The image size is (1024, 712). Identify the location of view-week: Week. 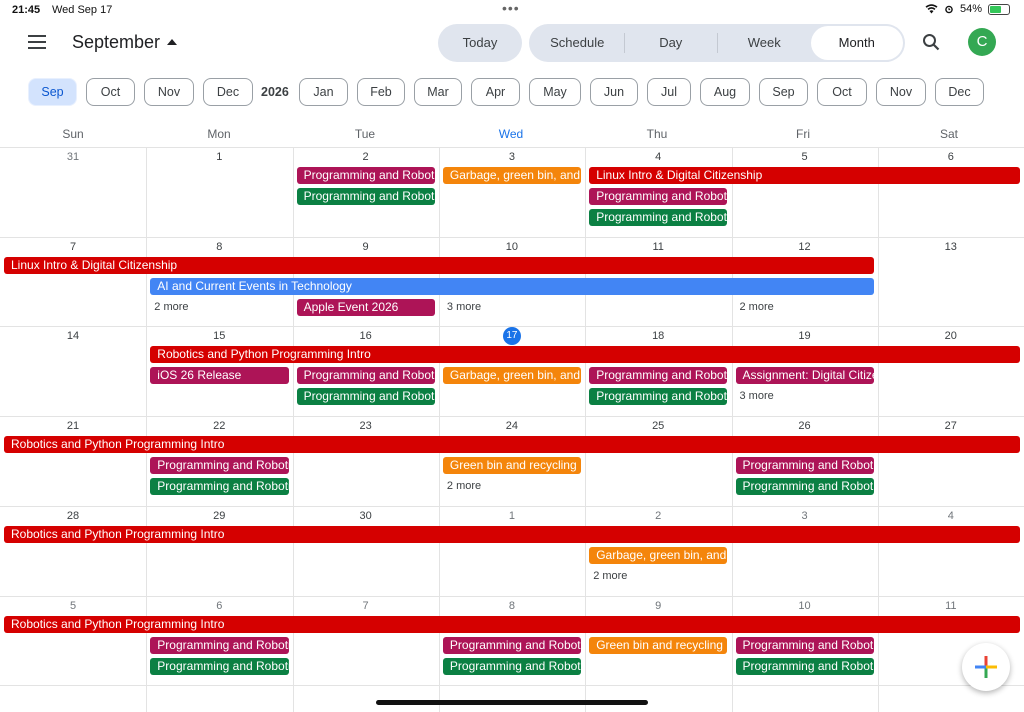
(764, 43).